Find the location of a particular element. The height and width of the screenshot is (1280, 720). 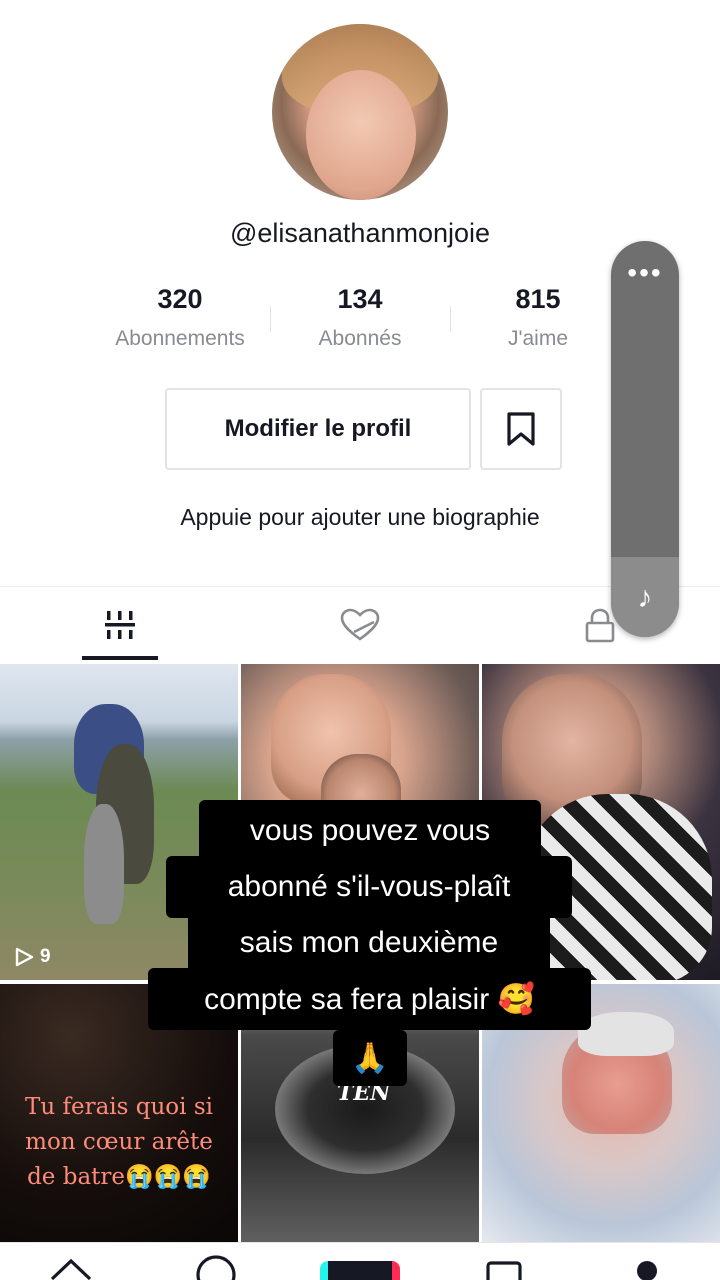

stat-followers-value: 134 is located at coordinates (360, 299).